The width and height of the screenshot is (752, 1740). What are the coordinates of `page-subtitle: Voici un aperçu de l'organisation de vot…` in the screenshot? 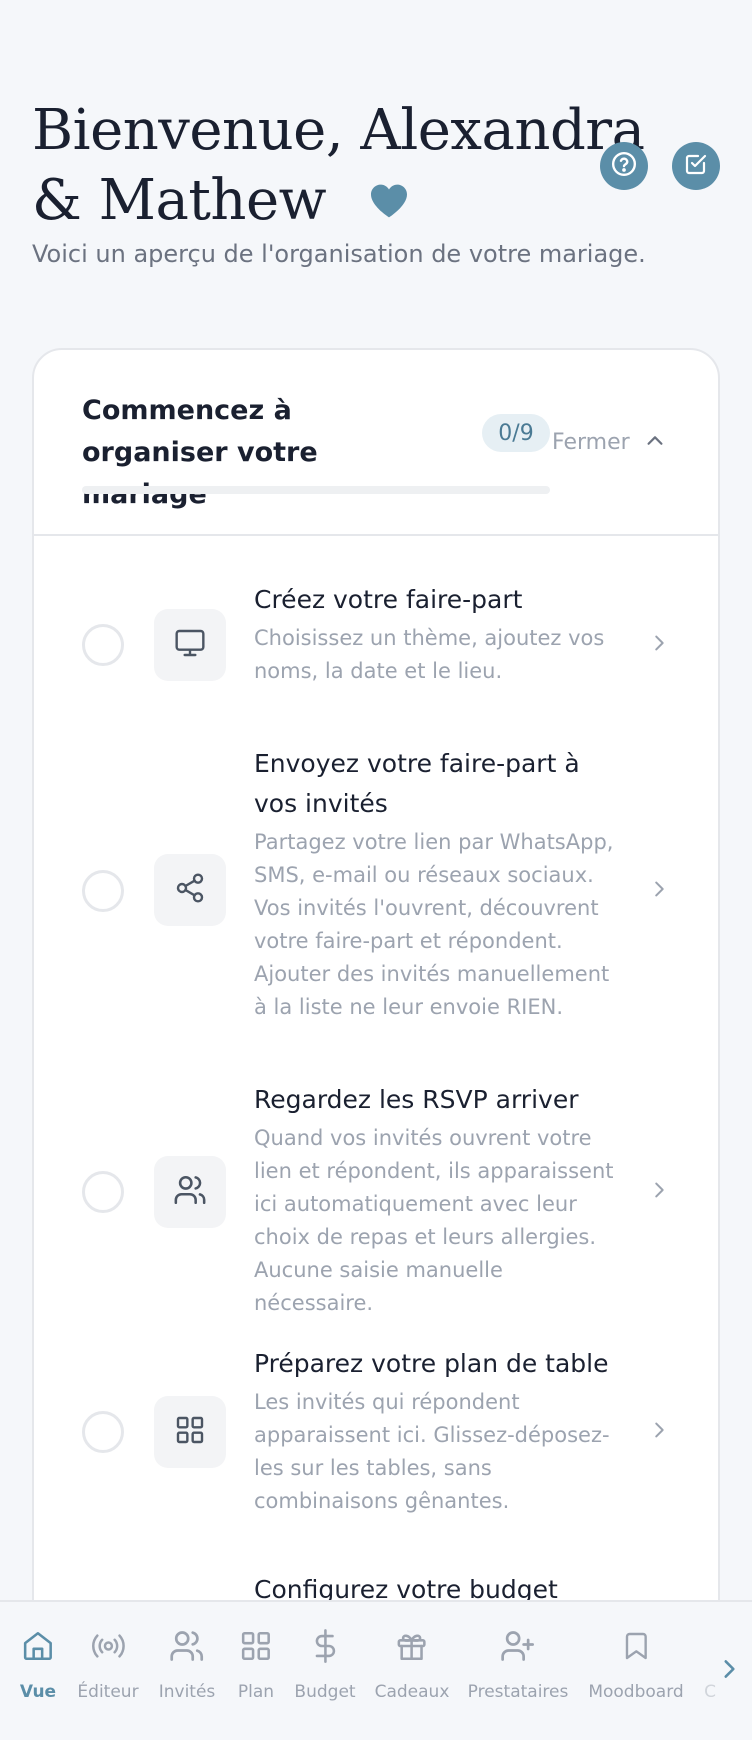 It's located at (339, 254).